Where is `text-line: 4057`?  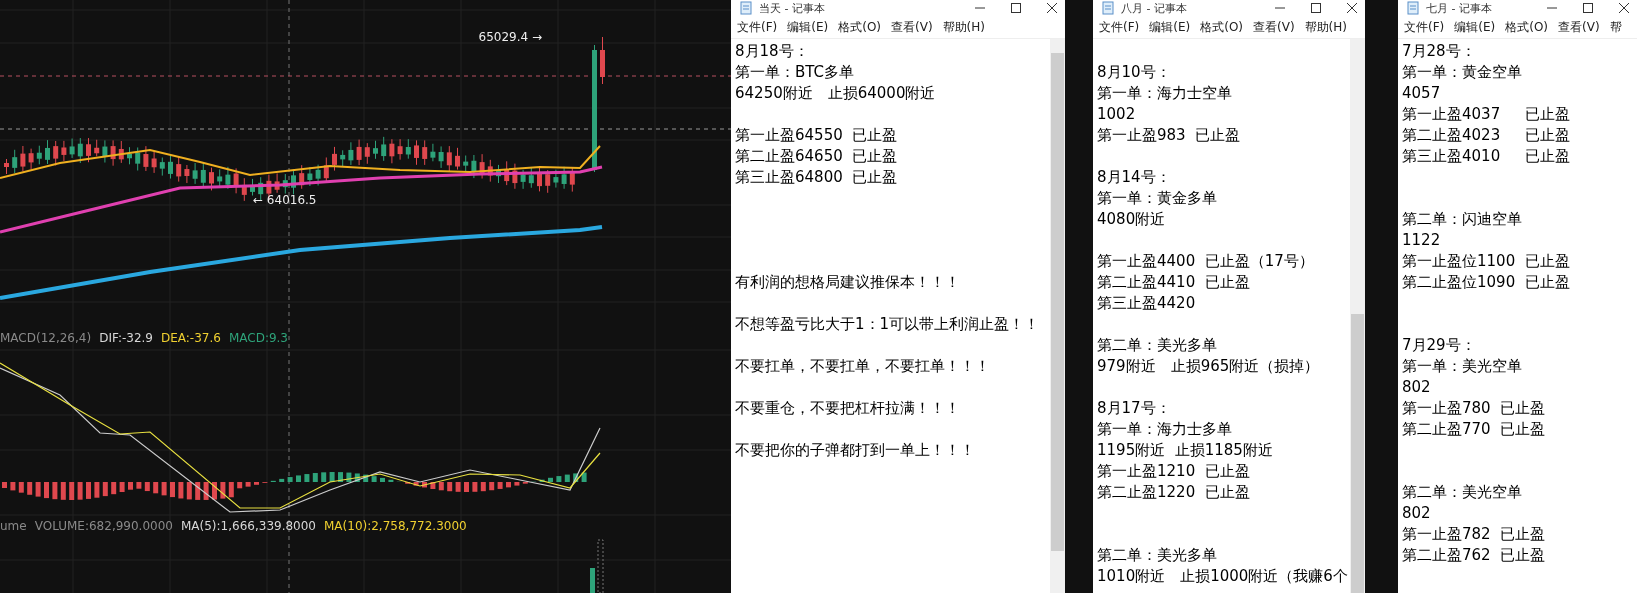 text-line: 4057 is located at coordinates (1421, 93).